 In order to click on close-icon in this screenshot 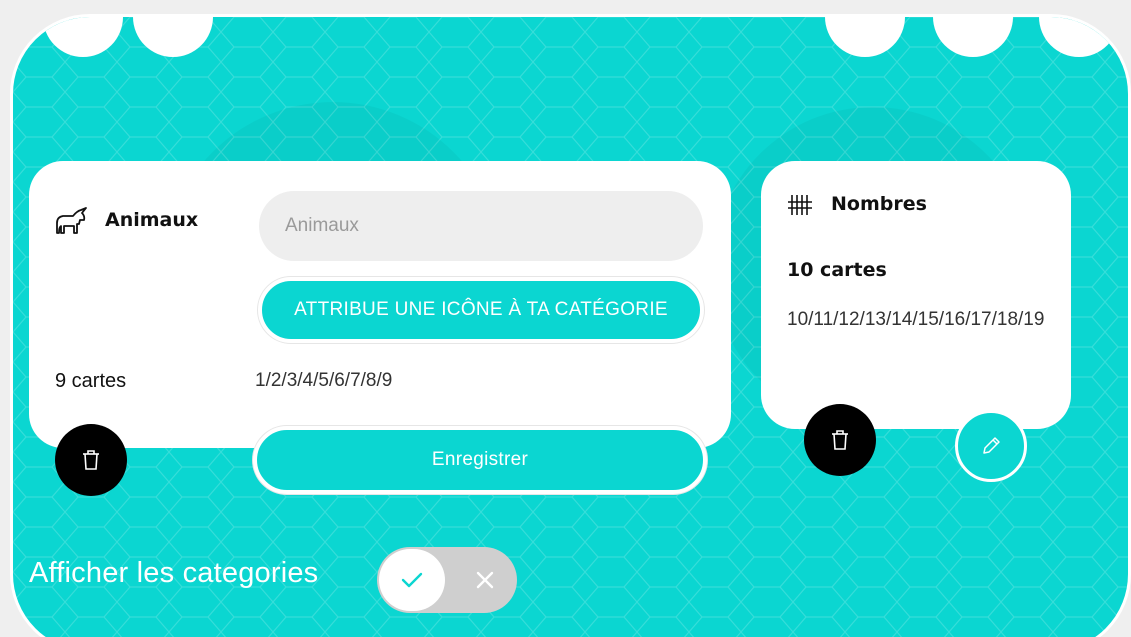, I will do `click(485, 580)`.